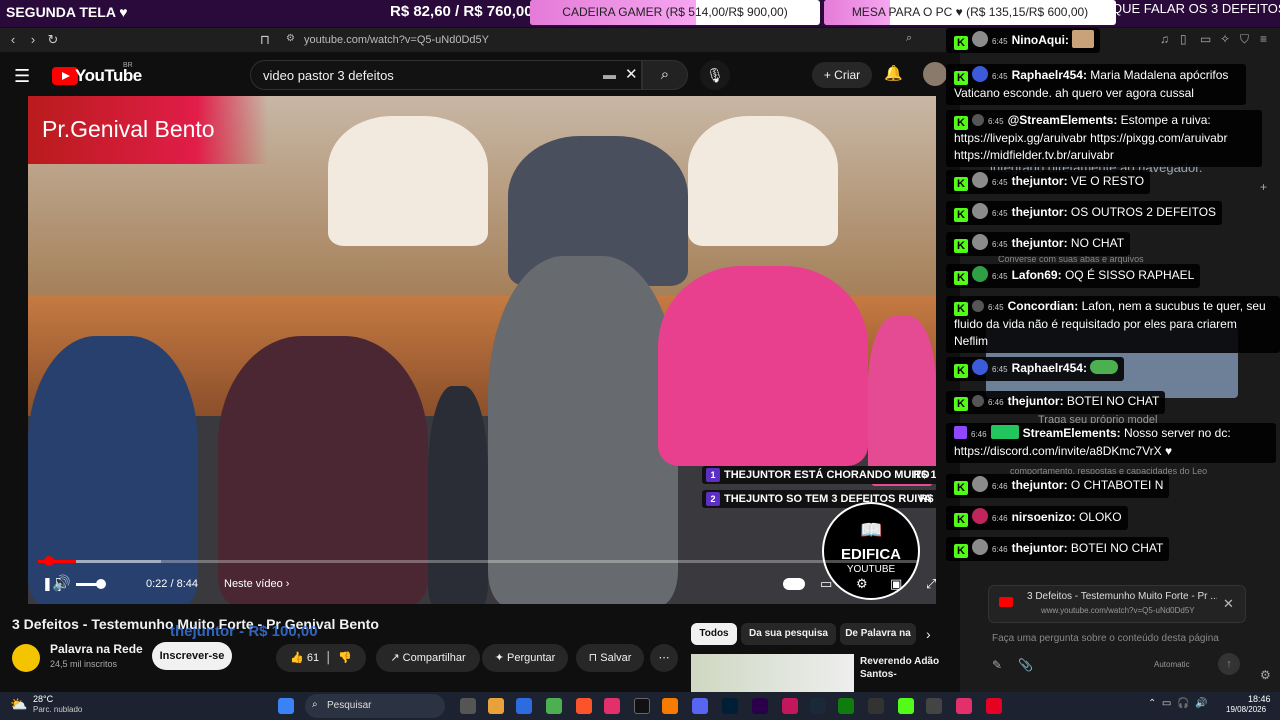 The image size is (1280, 720). I want to click on stream-ticker: QUE FALAR OS 3 DEFEITOS, so click(1196, 8).